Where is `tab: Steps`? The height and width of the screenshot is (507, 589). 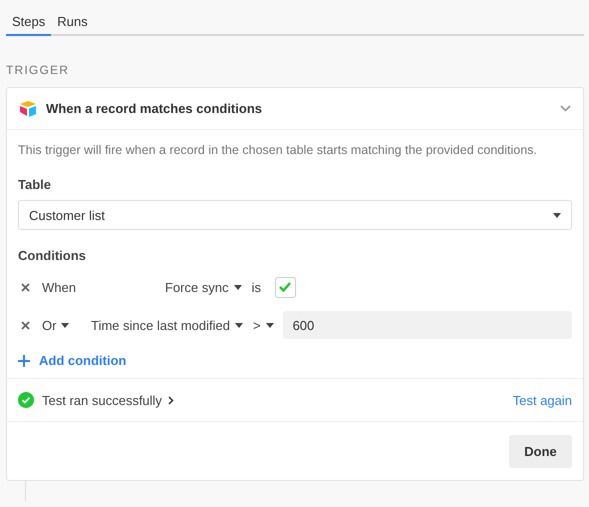
tab: Steps is located at coordinates (29, 23).